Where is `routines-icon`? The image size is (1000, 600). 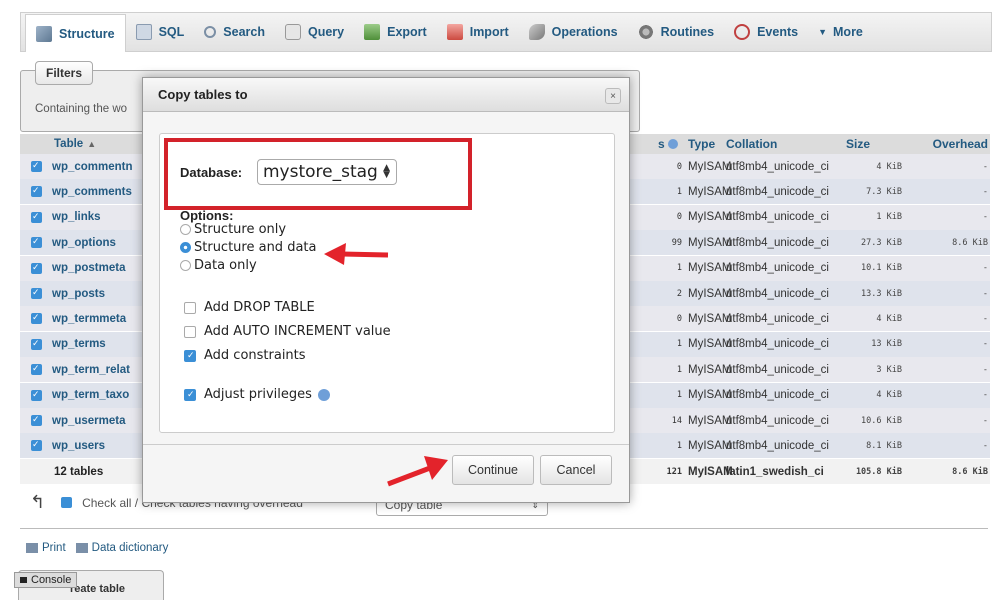
routines-icon is located at coordinates (645, 32).